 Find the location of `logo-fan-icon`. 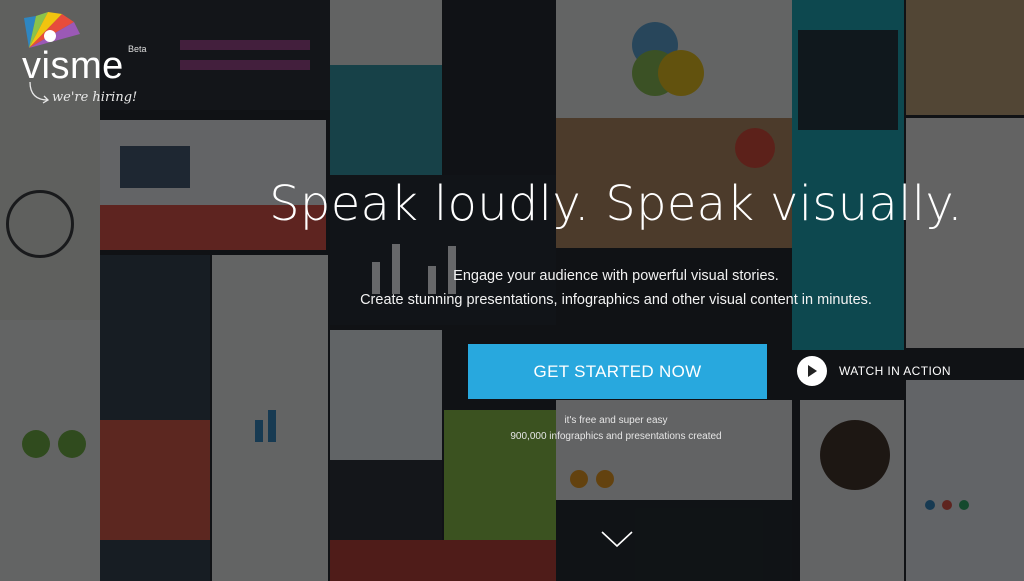

logo-fan-icon is located at coordinates (52, 30).